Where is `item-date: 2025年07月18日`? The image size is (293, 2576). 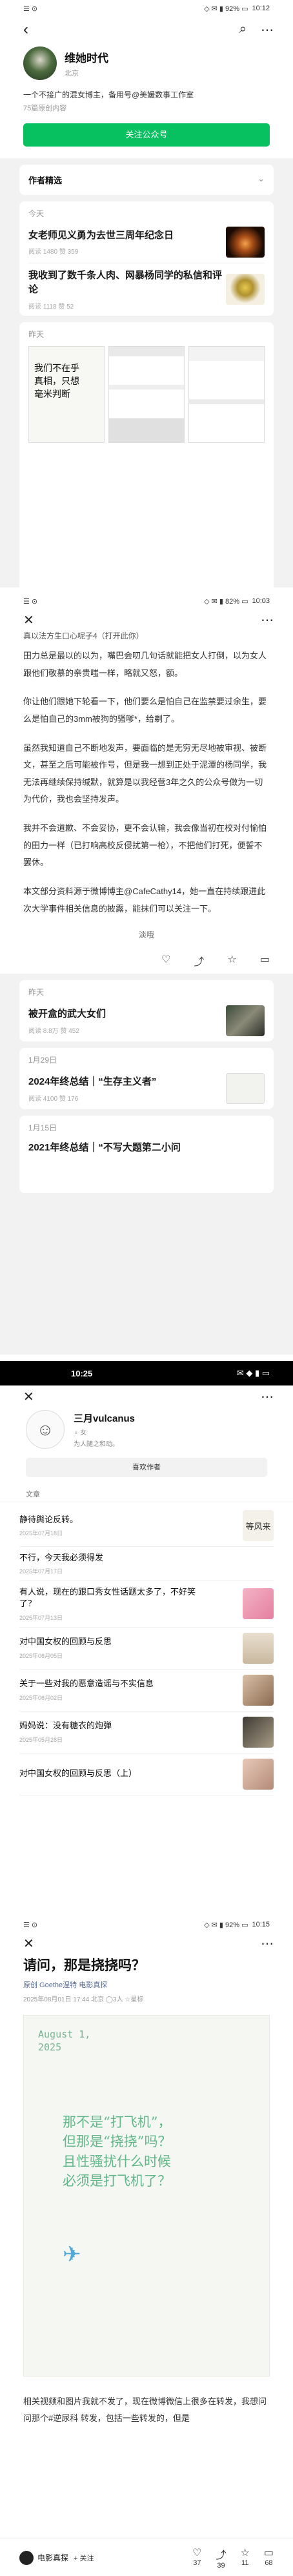 item-date: 2025年07月18日 is located at coordinates (41, 1533).